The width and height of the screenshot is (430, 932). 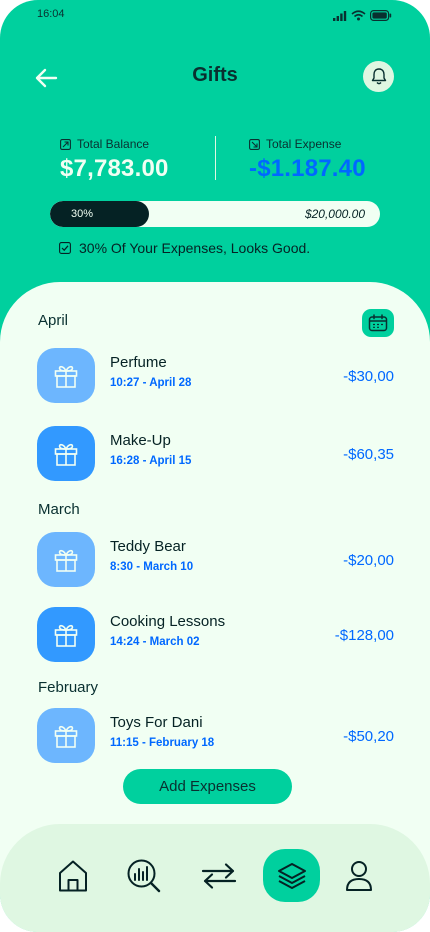 I want to click on categories-icon, so click(x=291, y=875).